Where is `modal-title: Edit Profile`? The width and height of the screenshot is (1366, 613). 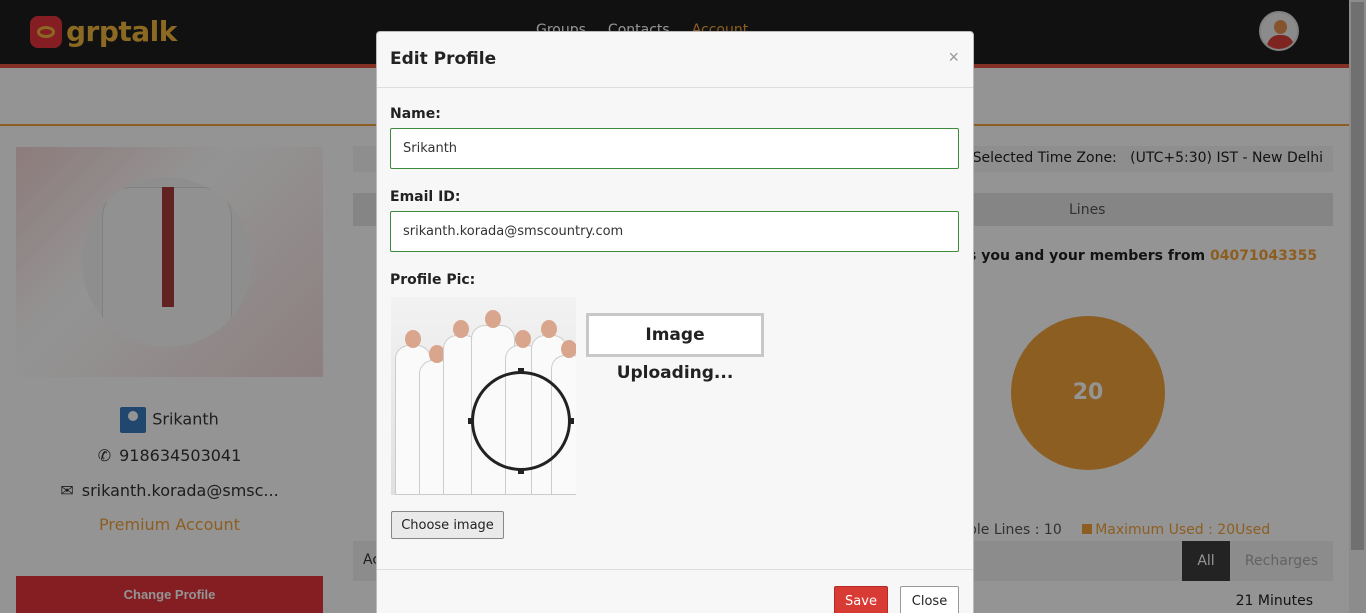 modal-title: Edit Profile is located at coordinates (443, 59).